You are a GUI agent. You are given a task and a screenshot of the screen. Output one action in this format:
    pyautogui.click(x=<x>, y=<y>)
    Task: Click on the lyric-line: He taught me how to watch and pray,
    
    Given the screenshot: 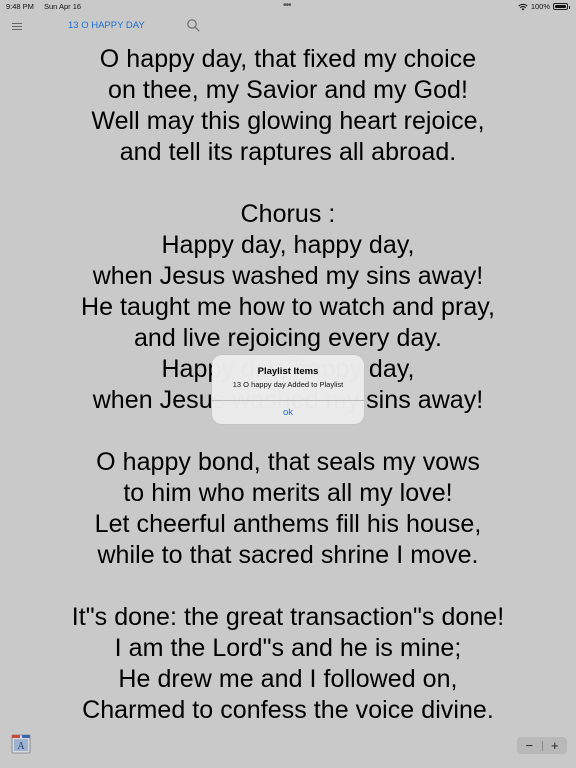 What is the action you would take?
    pyautogui.click(x=288, y=307)
    